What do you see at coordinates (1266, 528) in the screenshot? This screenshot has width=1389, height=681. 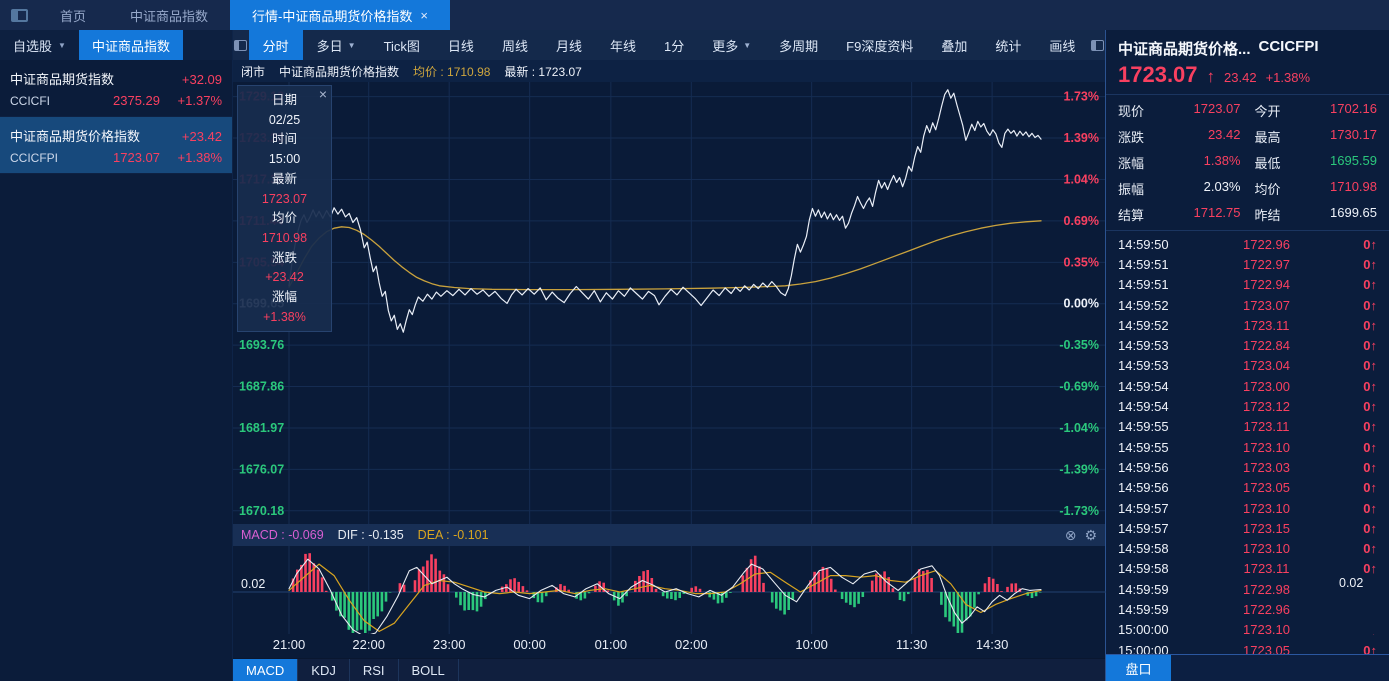 I see `tick-price: 1723.15` at bounding box center [1266, 528].